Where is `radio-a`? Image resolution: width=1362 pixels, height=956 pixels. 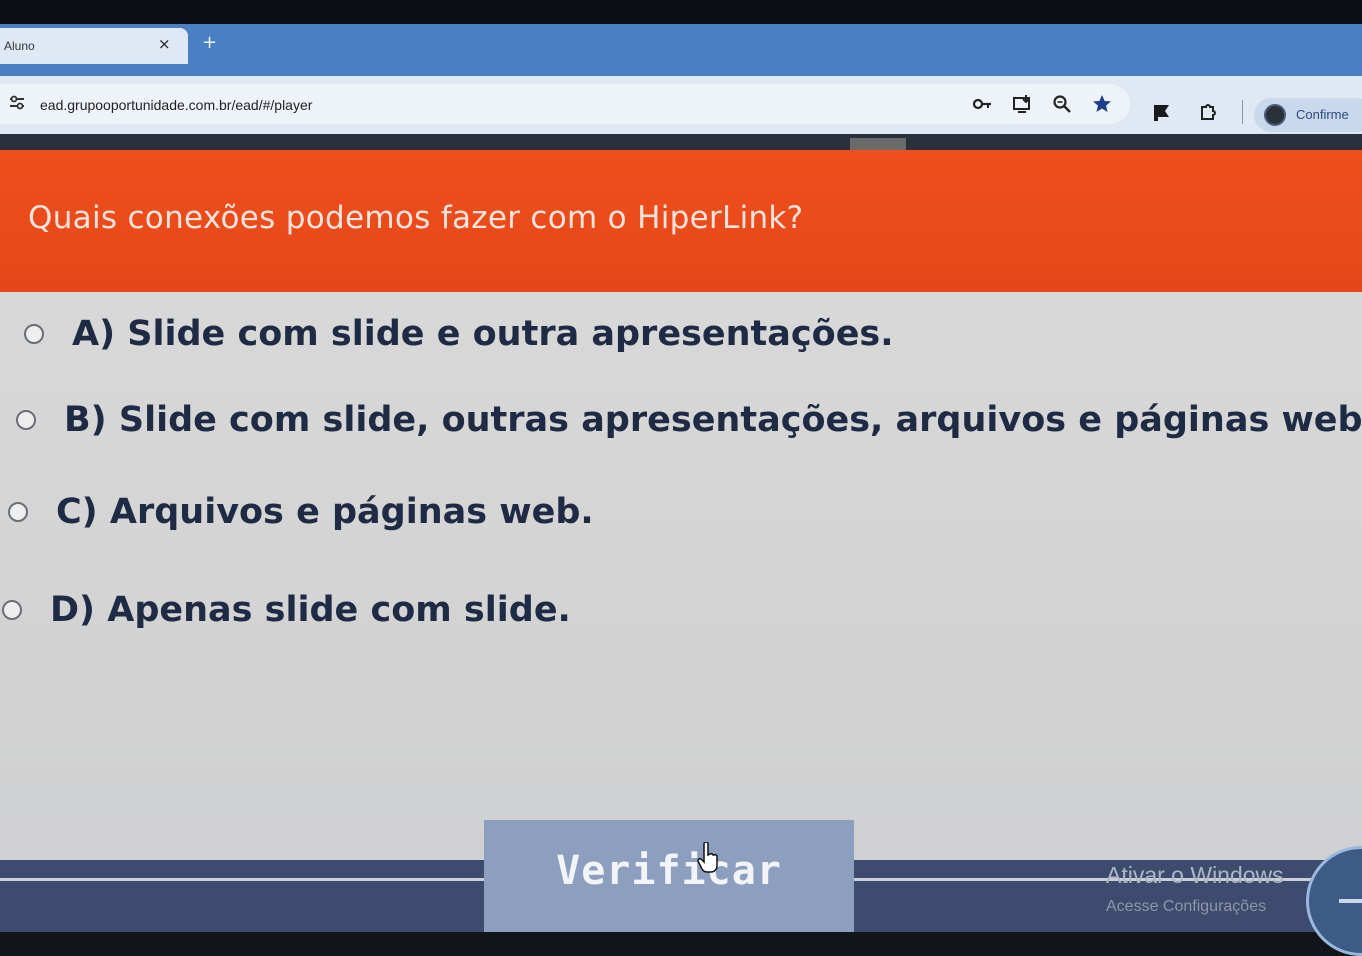
radio-a is located at coordinates (34, 334).